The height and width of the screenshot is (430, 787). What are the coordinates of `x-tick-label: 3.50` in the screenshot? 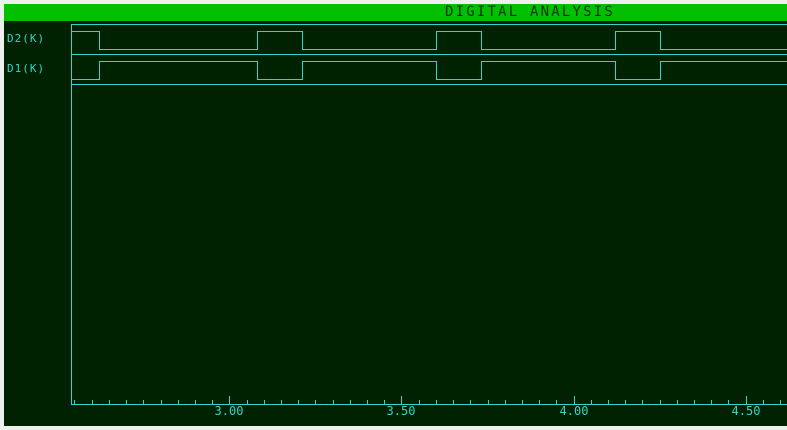 It's located at (401, 411).